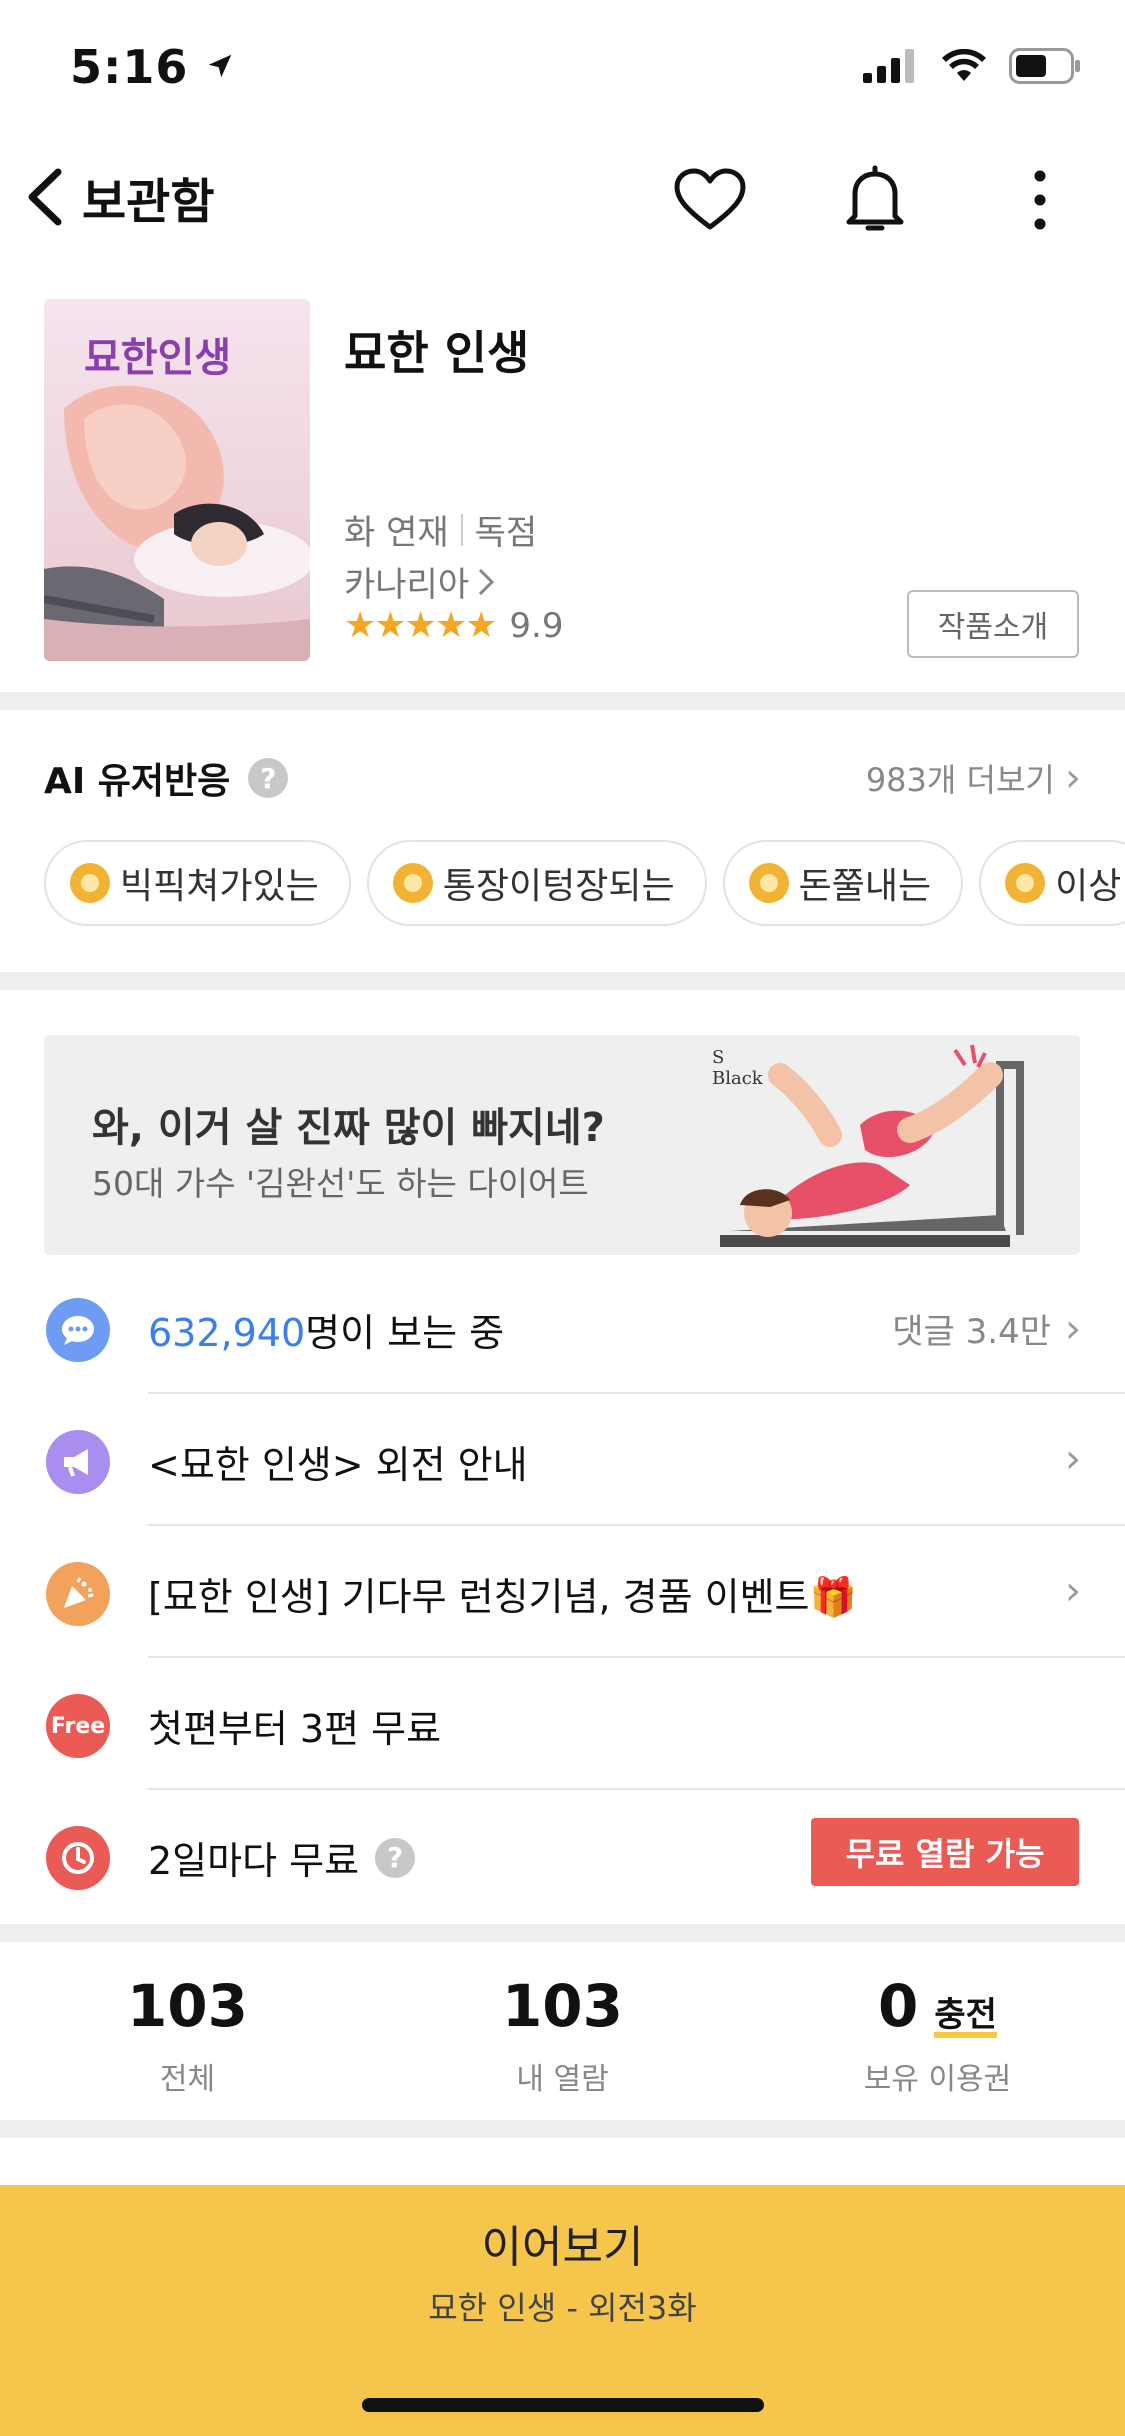 The height and width of the screenshot is (2436, 1125). Describe the element at coordinates (562, 1328) in the screenshot. I see `viewers-row: 632,940명이 보는 중 댓글 3.4만 ›` at that location.